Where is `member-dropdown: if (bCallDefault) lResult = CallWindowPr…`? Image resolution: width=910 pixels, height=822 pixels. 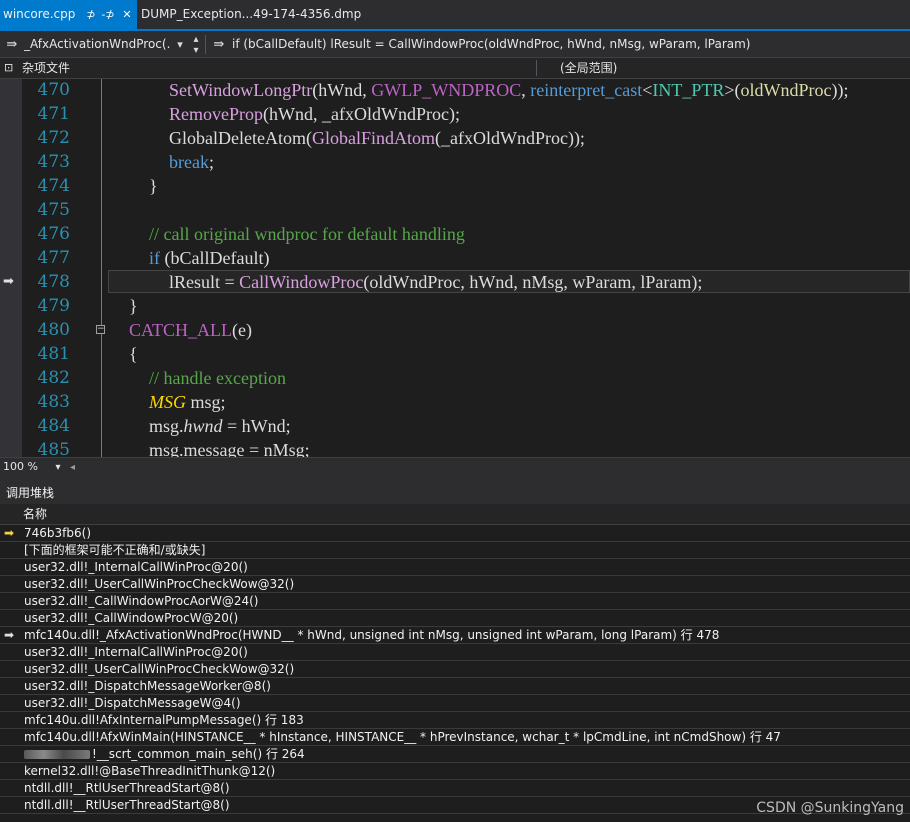
member-dropdown: if (bCallDefault) lResult = CallWindowPr… is located at coordinates (567, 44).